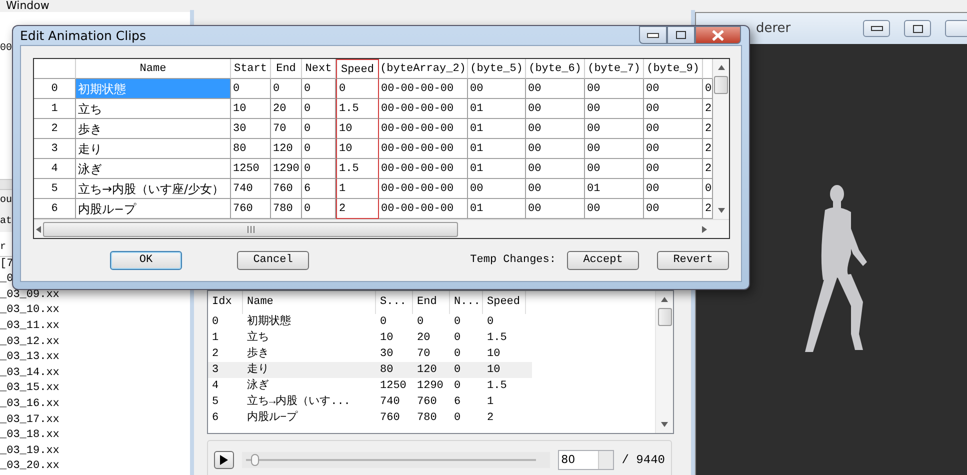 The width and height of the screenshot is (967, 475). I want to click on table-cell: 走り, so click(153, 149).